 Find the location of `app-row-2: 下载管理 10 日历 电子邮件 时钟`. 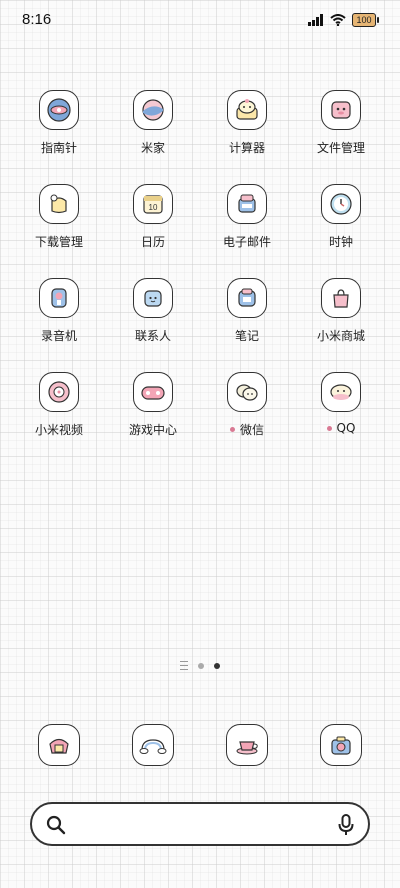

app-row-2: 下载管理 10 日历 电子邮件 时钟 is located at coordinates (200, 231).